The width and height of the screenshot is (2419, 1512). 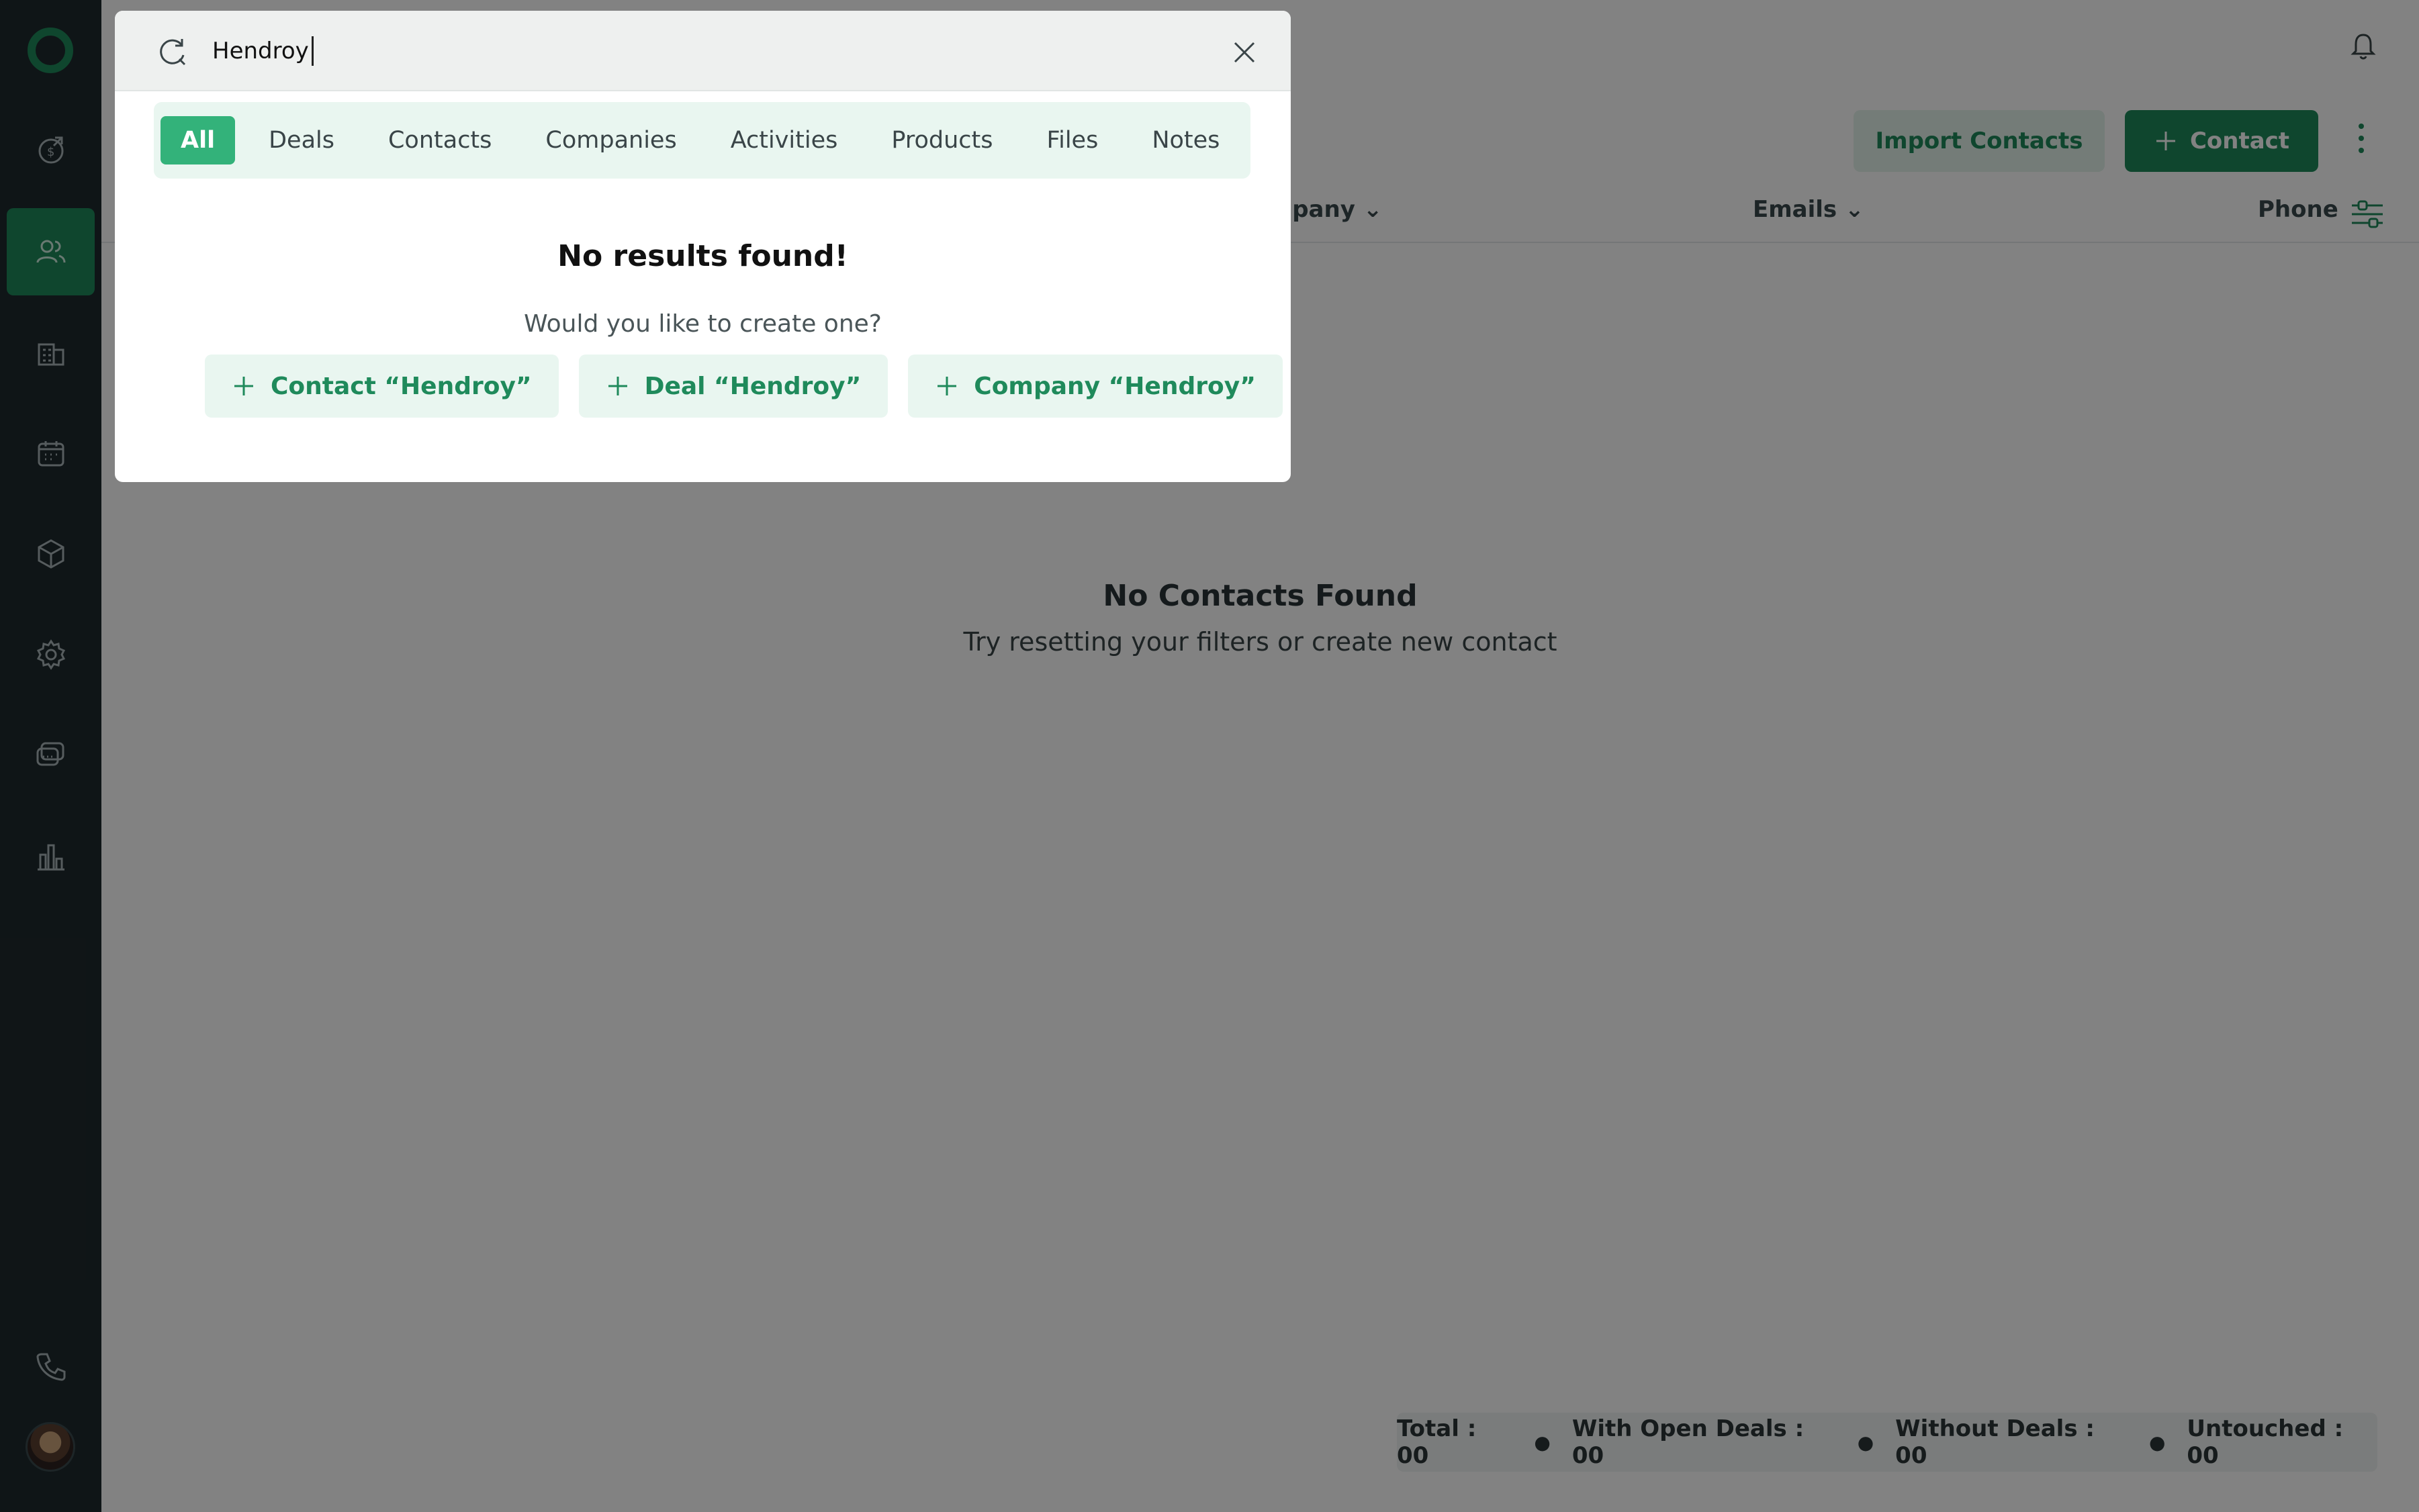 What do you see at coordinates (702, 256) in the screenshot?
I see `no-results-title: No results found!` at bounding box center [702, 256].